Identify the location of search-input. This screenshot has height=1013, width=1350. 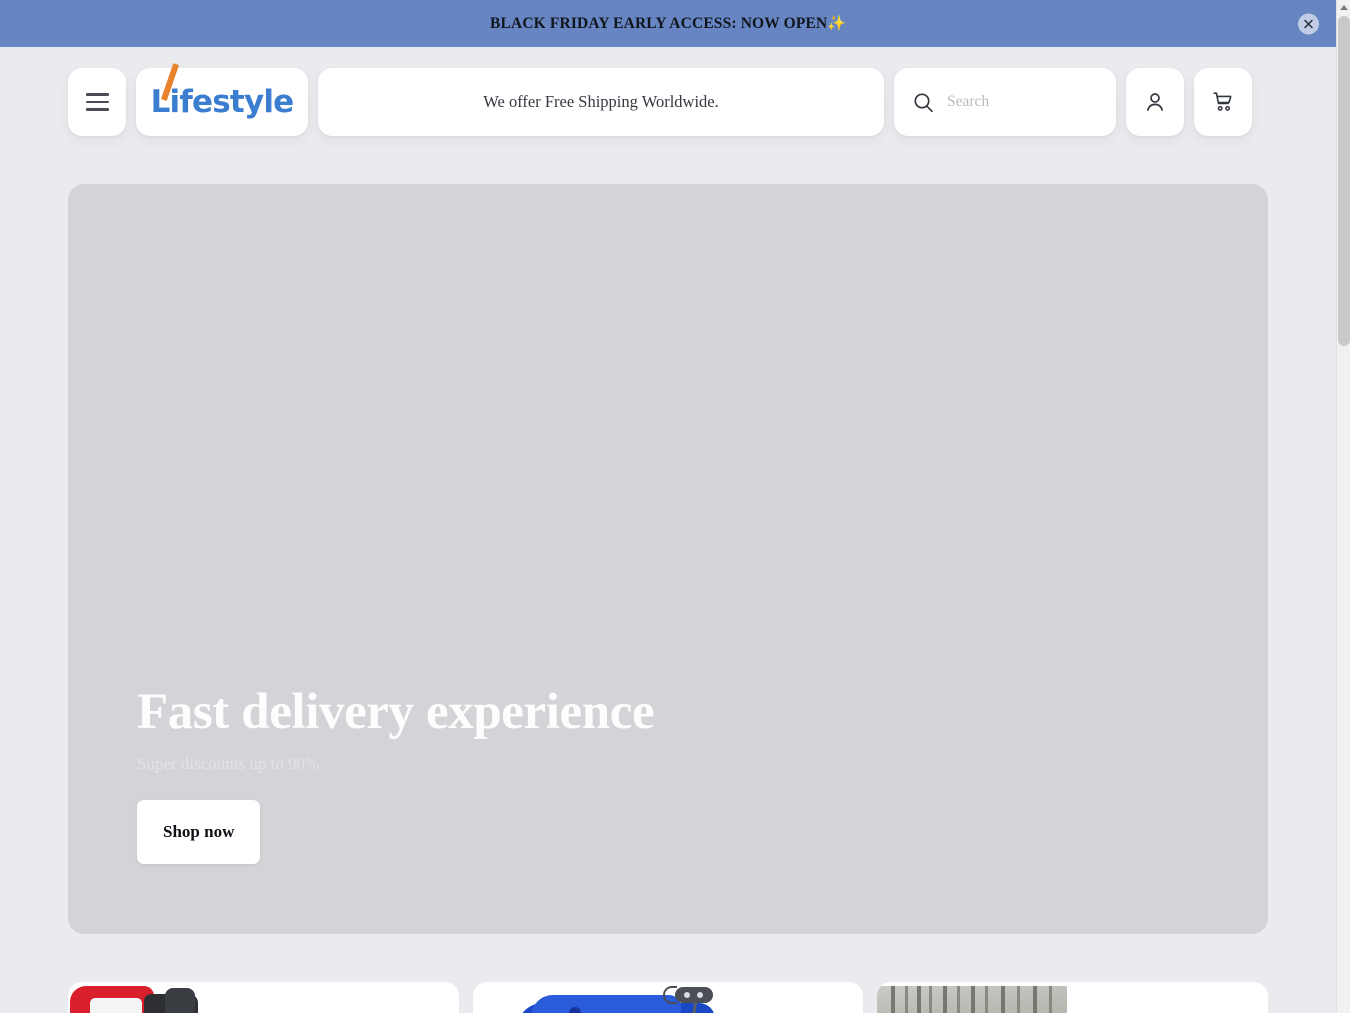
(1022, 102).